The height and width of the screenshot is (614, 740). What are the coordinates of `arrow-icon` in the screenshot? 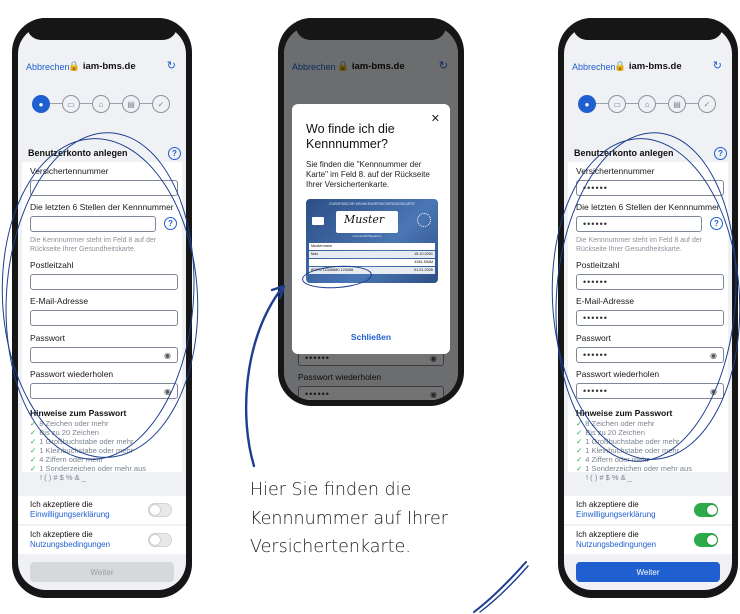 It's located at (265, 376).